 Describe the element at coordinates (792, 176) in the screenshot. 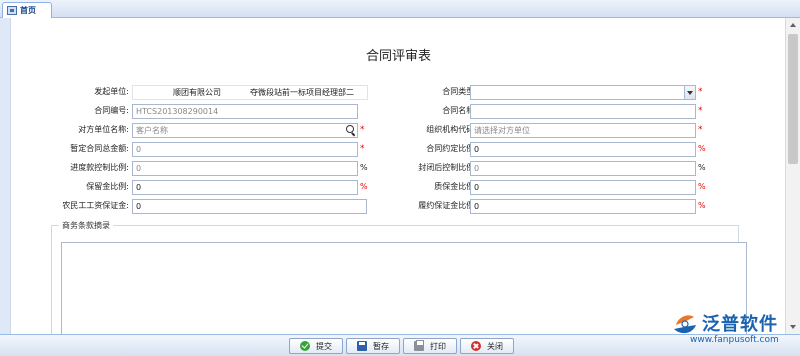

I see `vertical-scrollbar` at that location.